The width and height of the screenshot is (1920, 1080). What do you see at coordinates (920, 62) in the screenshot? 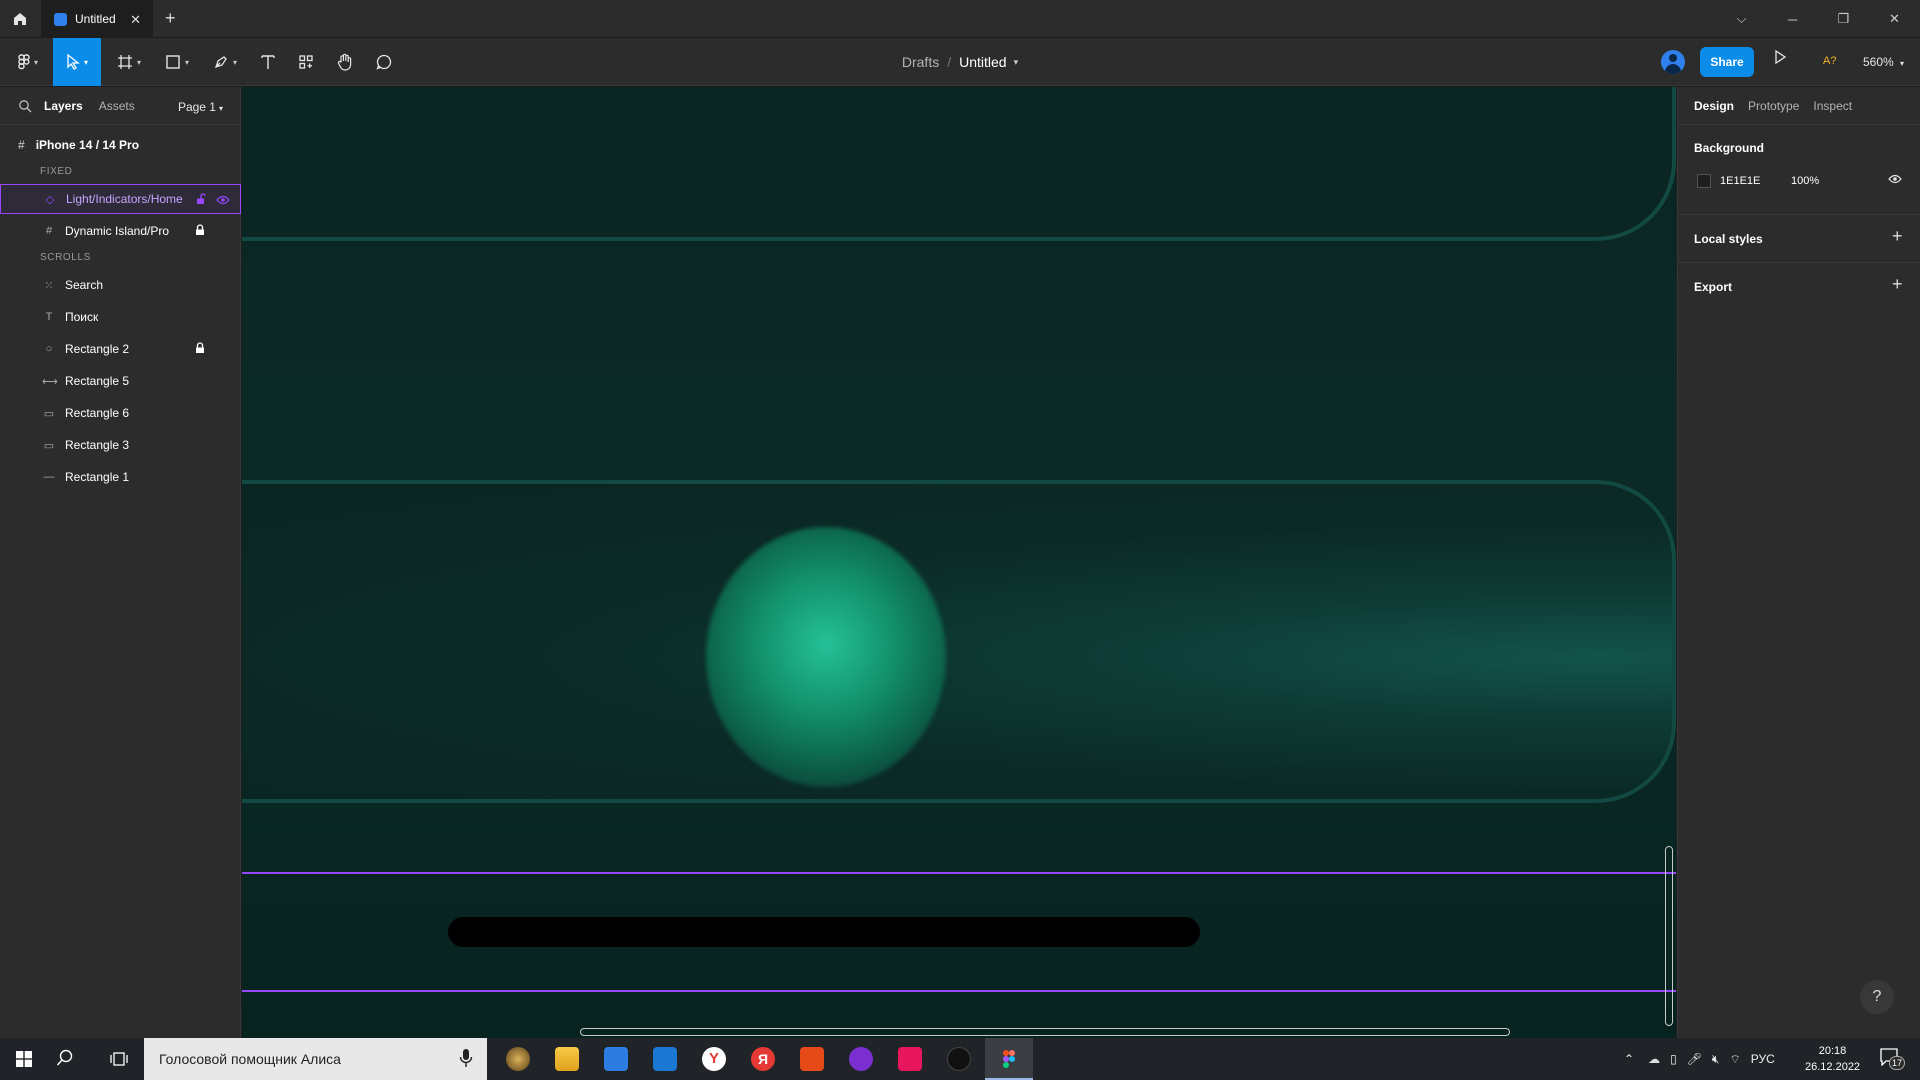
I see `breadcrumb-drafts: Drafts` at bounding box center [920, 62].